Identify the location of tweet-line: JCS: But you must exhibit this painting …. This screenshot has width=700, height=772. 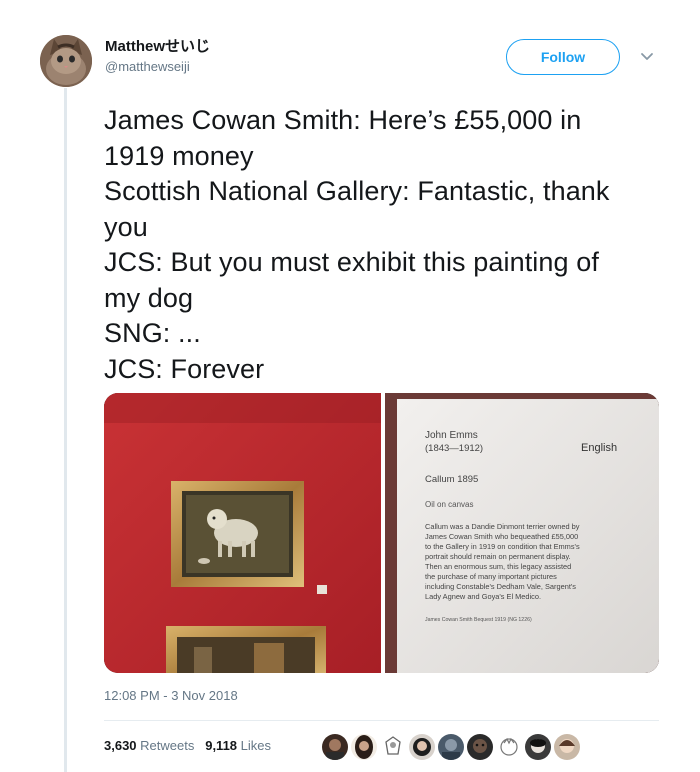
(351, 262).